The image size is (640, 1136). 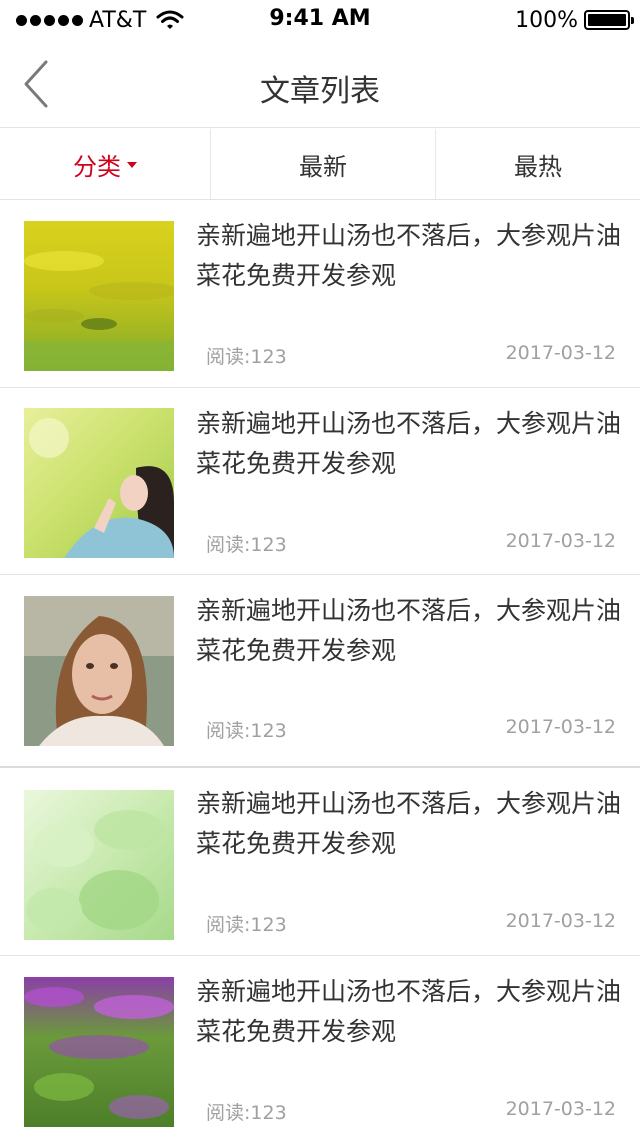 I want to click on battery-icon, so click(x=609, y=20).